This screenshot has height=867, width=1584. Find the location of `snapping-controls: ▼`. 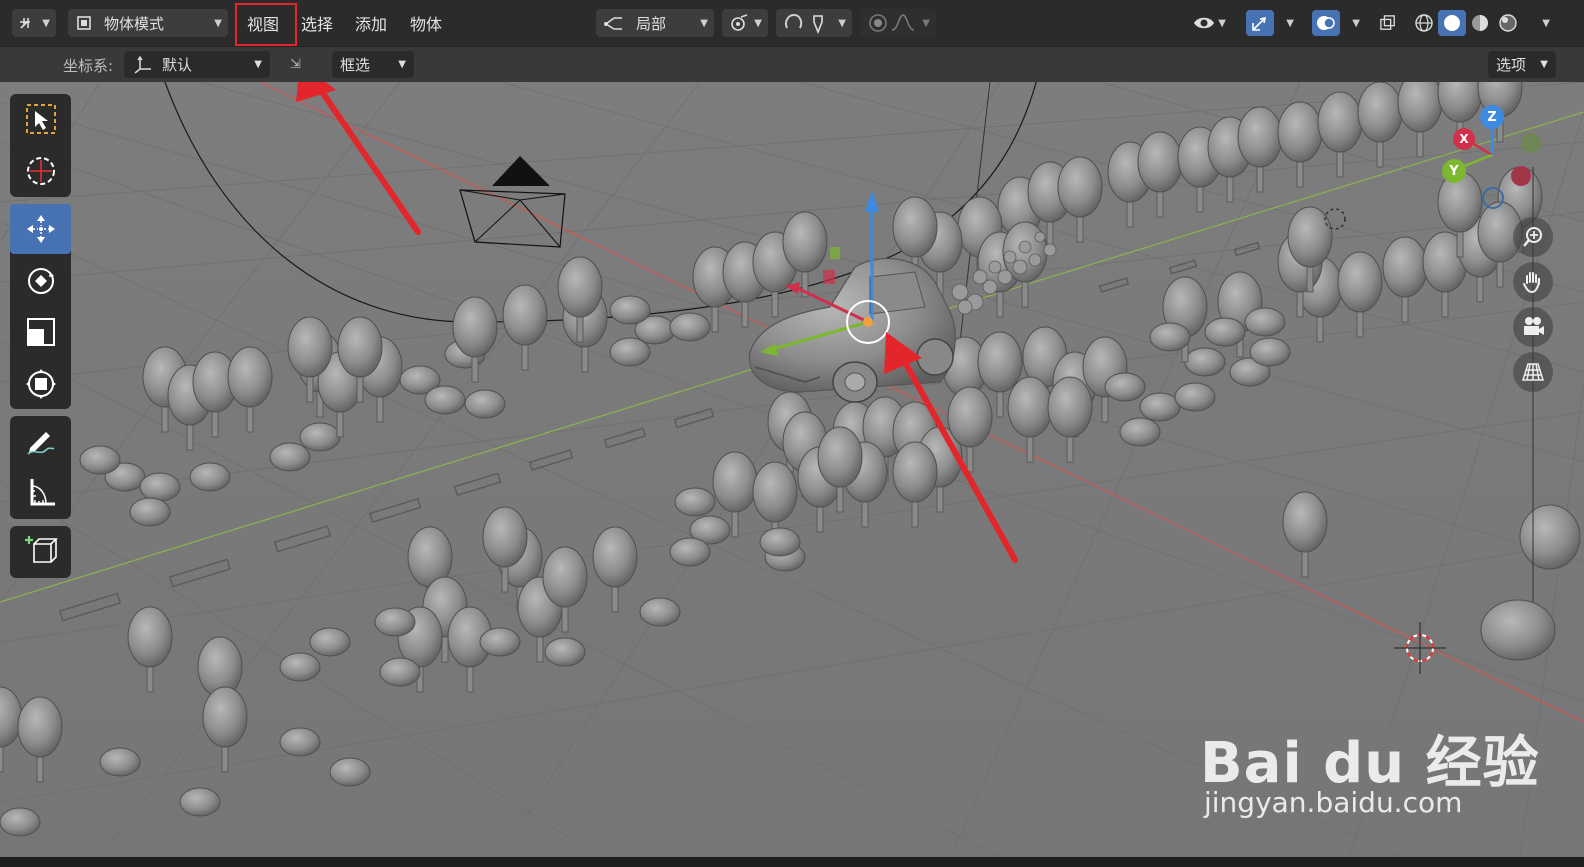

snapping-controls: ▼ is located at coordinates (814, 23).